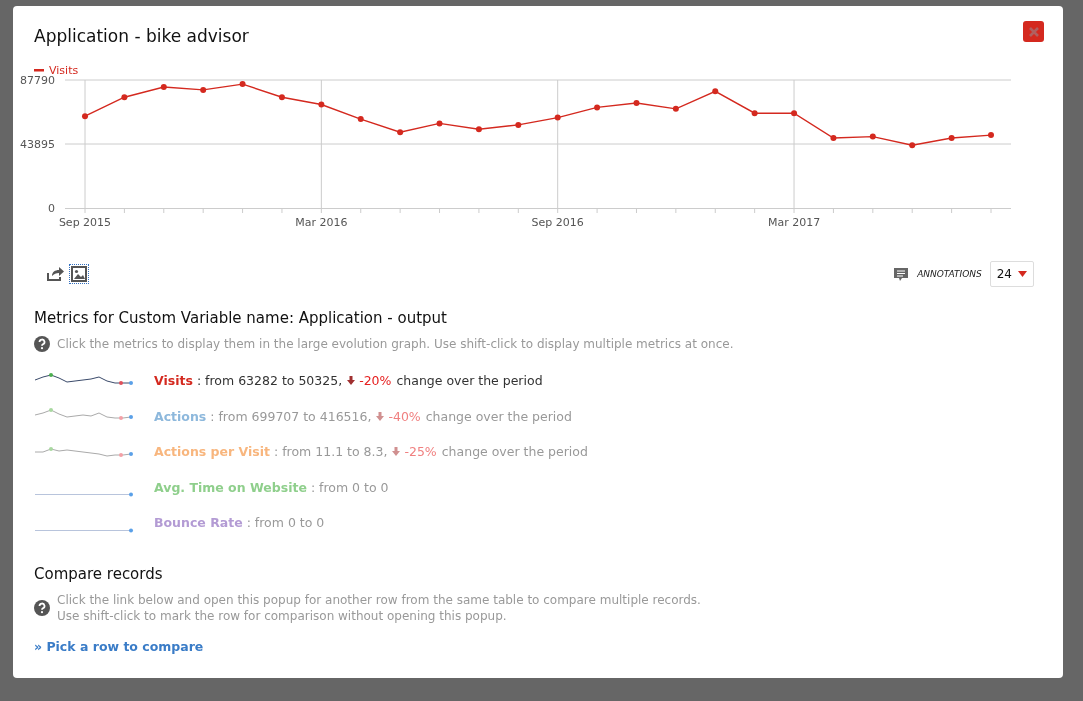 The width and height of the screenshot is (1083, 701). I want to click on dialog-title: Application - bike advisor, so click(141, 36).